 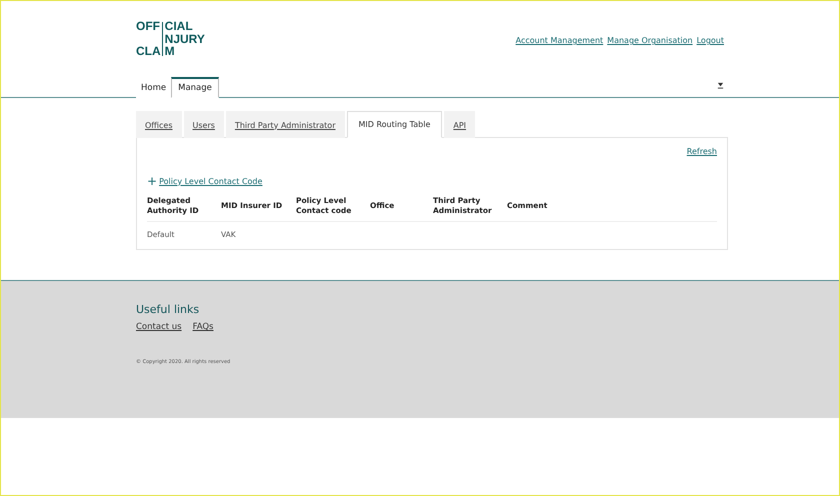 What do you see at coordinates (720, 85) in the screenshot?
I see `download-icon` at bounding box center [720, 85].